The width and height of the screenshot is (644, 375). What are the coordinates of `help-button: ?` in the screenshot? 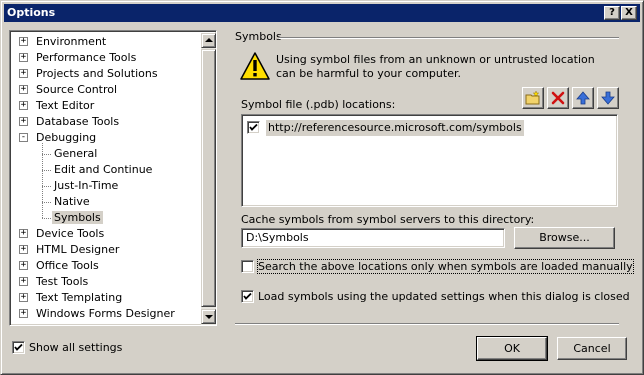 It's located at (612, 13).